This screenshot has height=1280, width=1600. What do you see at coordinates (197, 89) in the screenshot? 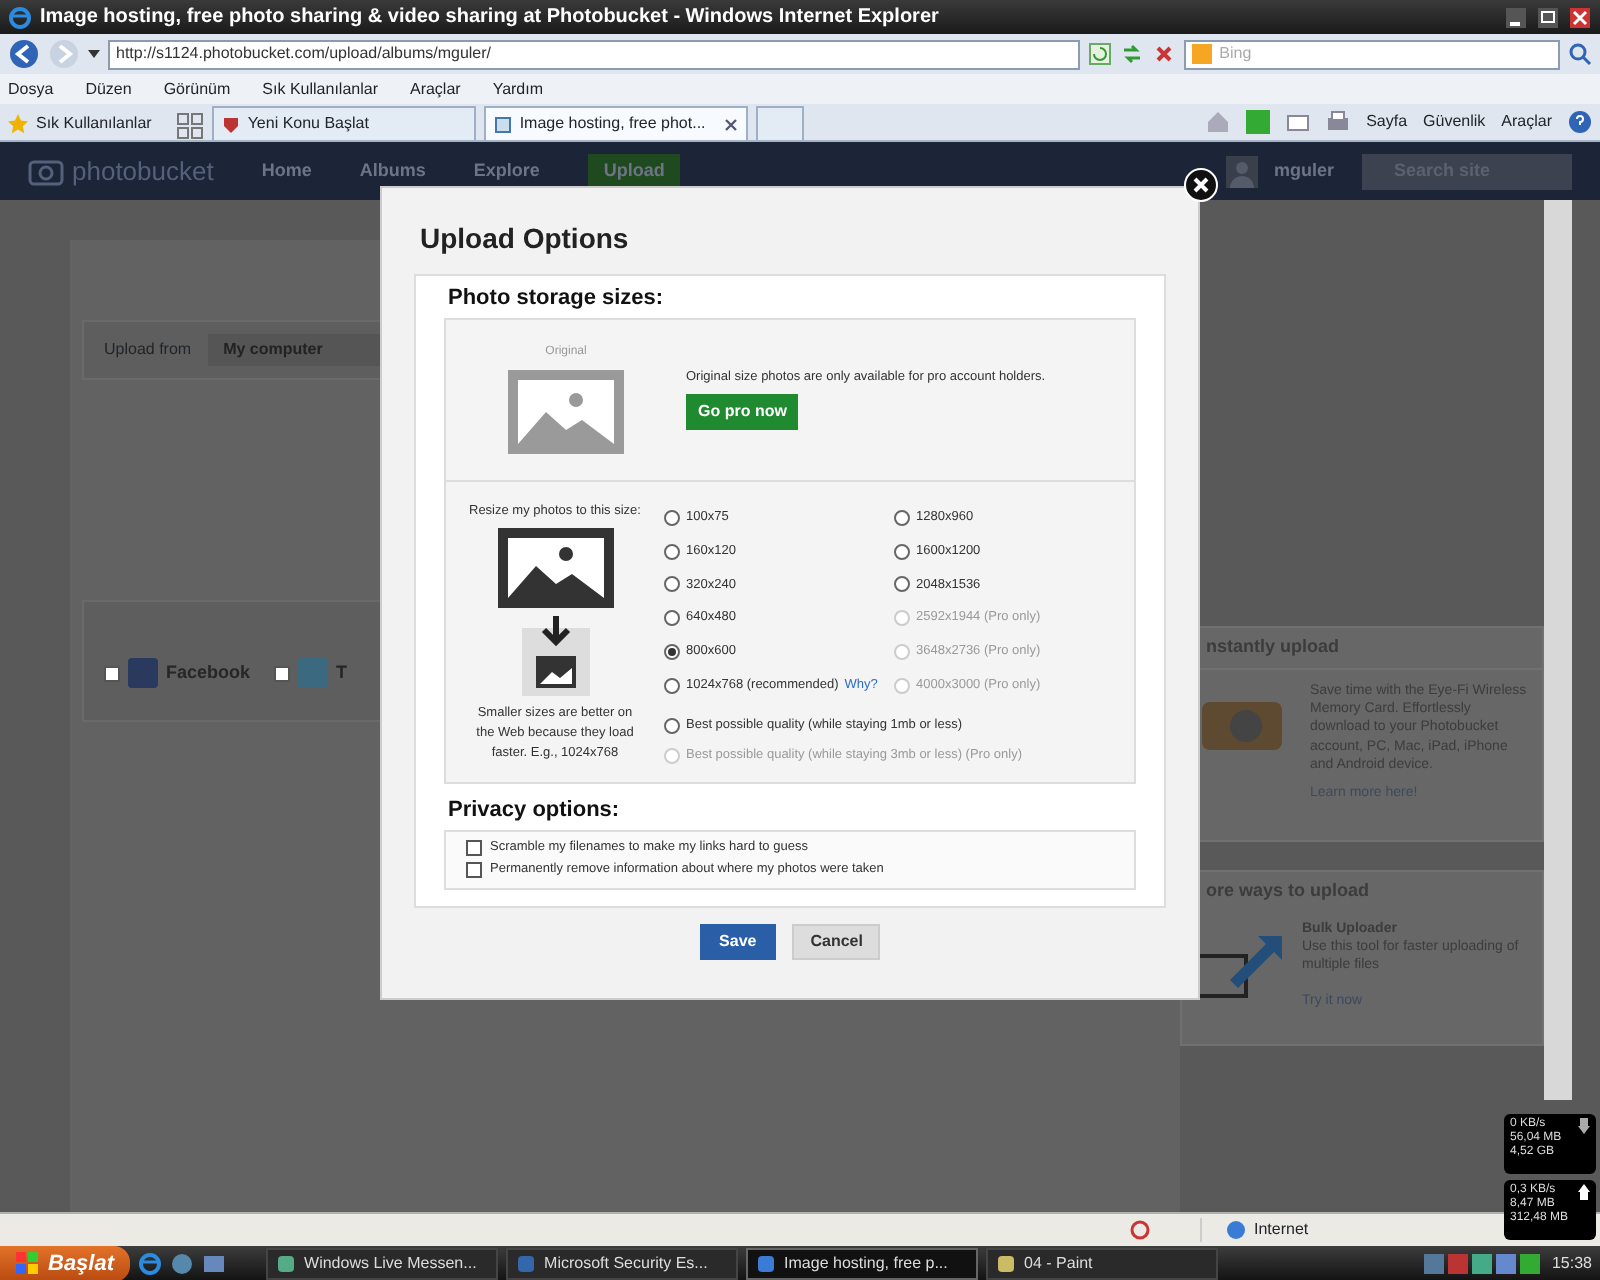
I see `menu-item: Görünüm` at bounding box center [197, 89].